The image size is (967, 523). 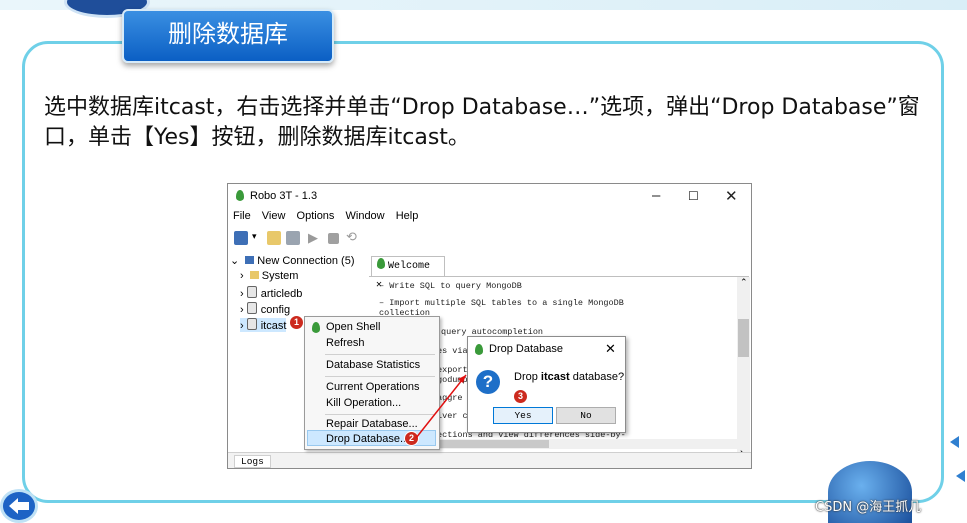 I want to click on tree-item-articledb: › articledb, so click(x=271, y=293).